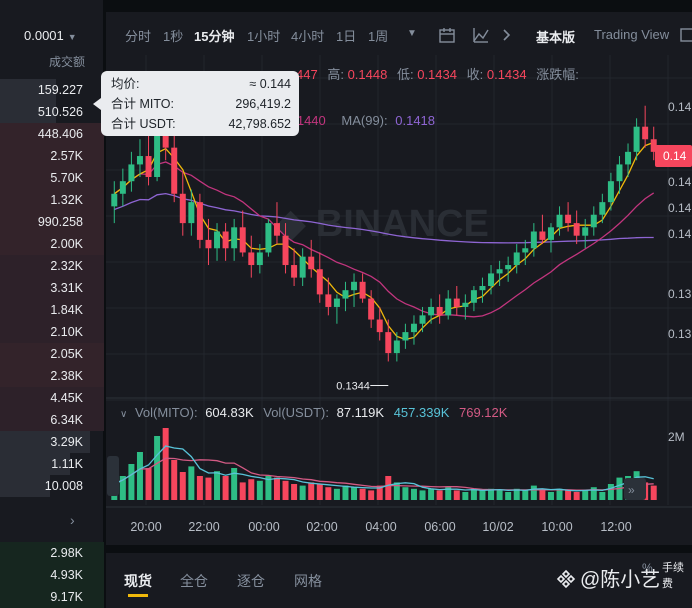 The width and height of the screenshot is (692, 608). I want to click on order-book-row: 2.00K, so click(66, 244).